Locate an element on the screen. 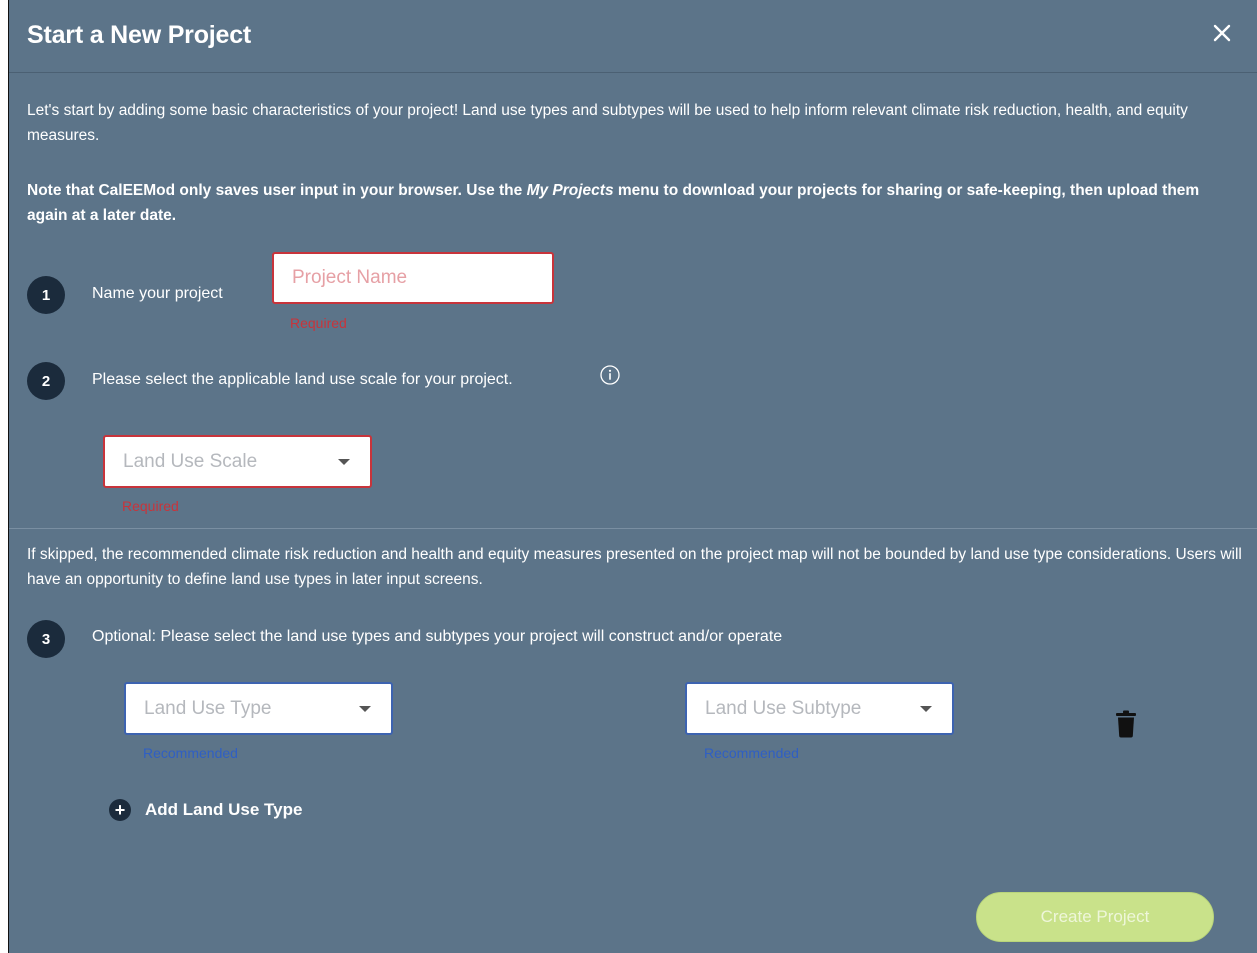  create-project-button: Create Project is located at coordinates (1095, 917).